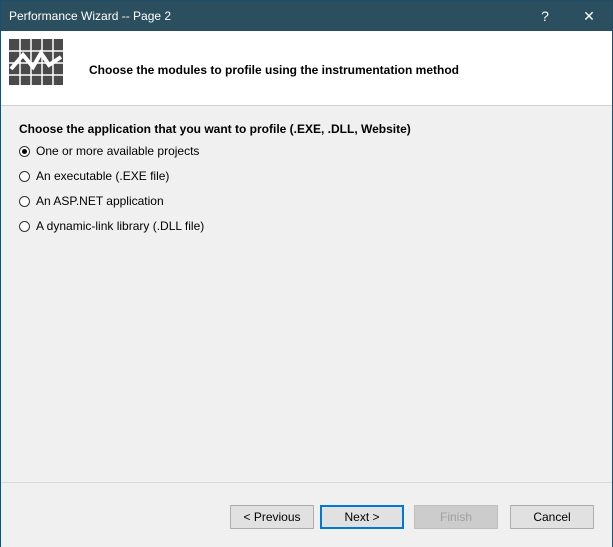 The image size is (613, 547). What do you see at coordinates (306, 16) in the screenshot?
I see `title-bar: Performance Wizard -- Page 2 ? ✕` at bounding box center [306, 16].